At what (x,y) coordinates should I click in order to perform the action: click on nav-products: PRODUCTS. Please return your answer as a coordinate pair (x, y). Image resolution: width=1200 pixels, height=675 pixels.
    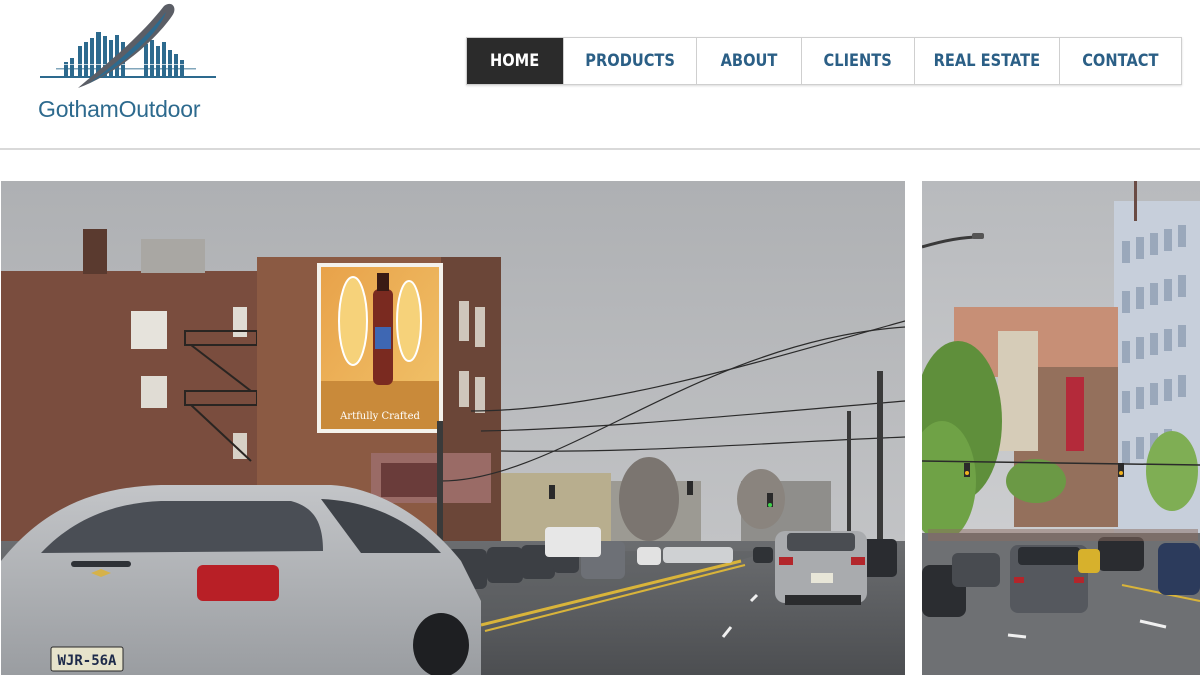
    Looking at the image, I should click on (630, 61).